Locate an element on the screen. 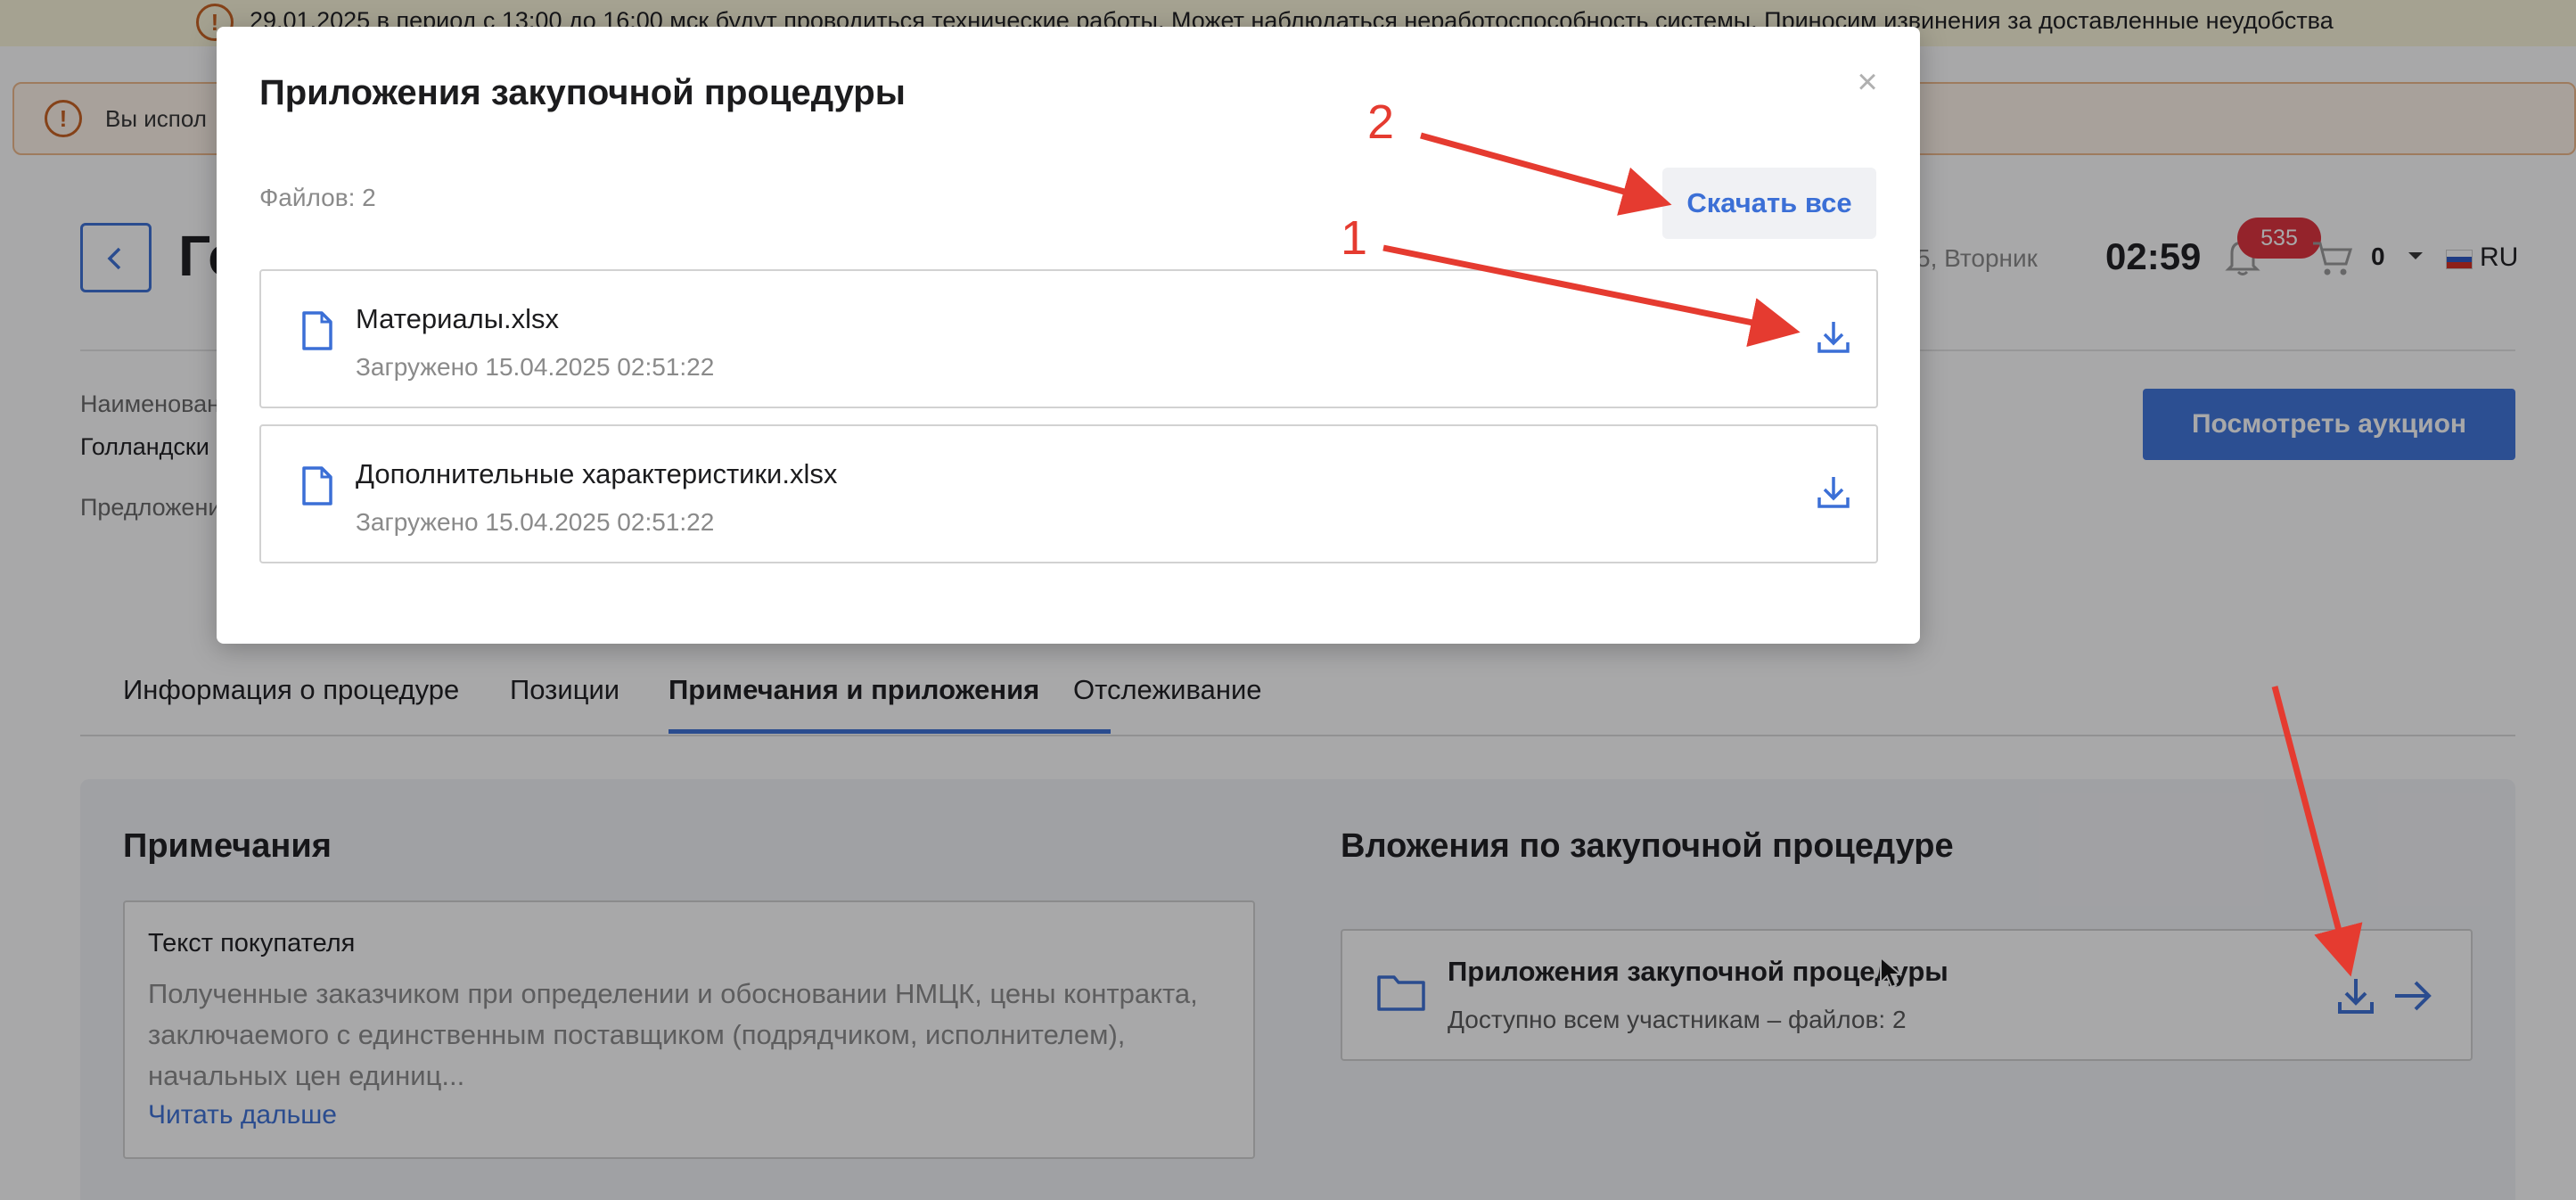 Image resolution: width=2576 pixels, height=1200 pixels. annotation-label-1: 1 is located at coordinates (1355, 238).